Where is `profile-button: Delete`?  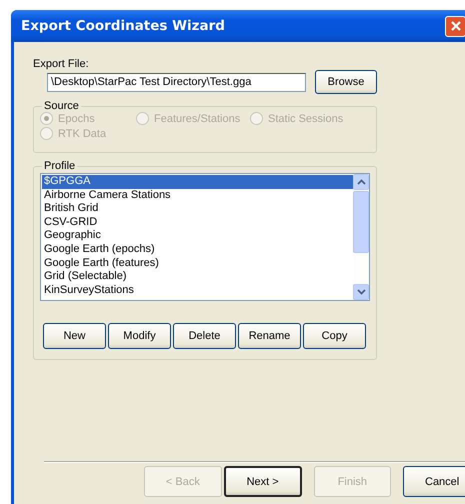 profile-button: Delete is located at coordinates (204, 336).